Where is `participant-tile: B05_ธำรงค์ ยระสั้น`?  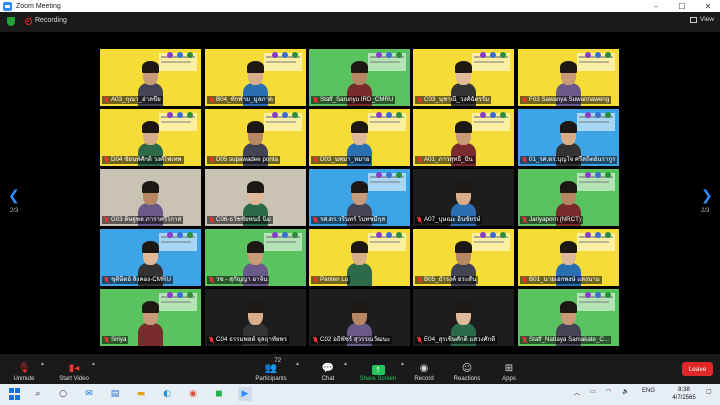 participant-tile: B05_ธำรงค์ ยระสั้น is located at coordinates (463, 257).